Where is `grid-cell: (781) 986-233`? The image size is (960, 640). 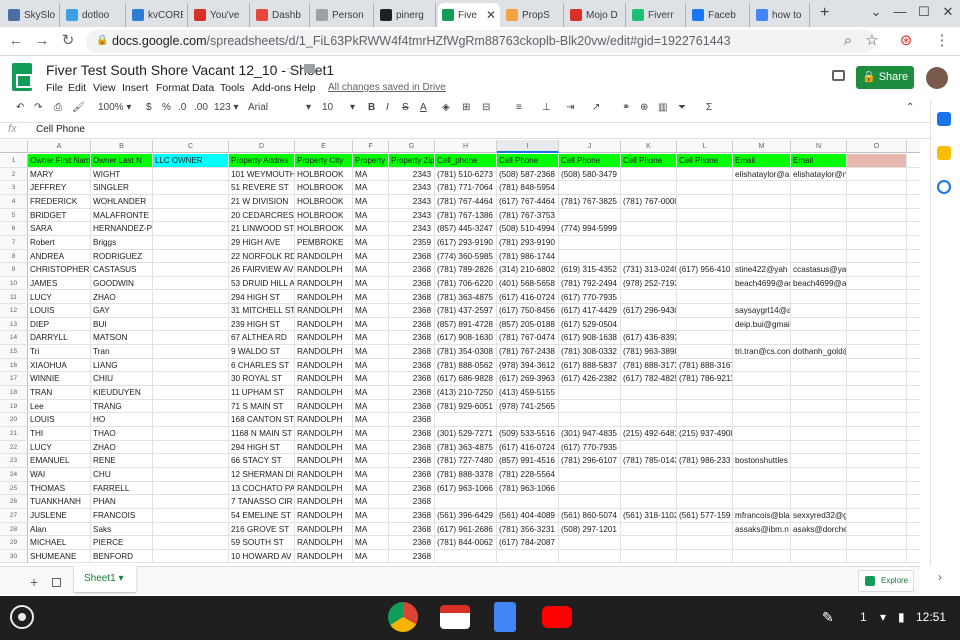
grid-cell: (781) 986-233 is located at coordinates (705, 460).